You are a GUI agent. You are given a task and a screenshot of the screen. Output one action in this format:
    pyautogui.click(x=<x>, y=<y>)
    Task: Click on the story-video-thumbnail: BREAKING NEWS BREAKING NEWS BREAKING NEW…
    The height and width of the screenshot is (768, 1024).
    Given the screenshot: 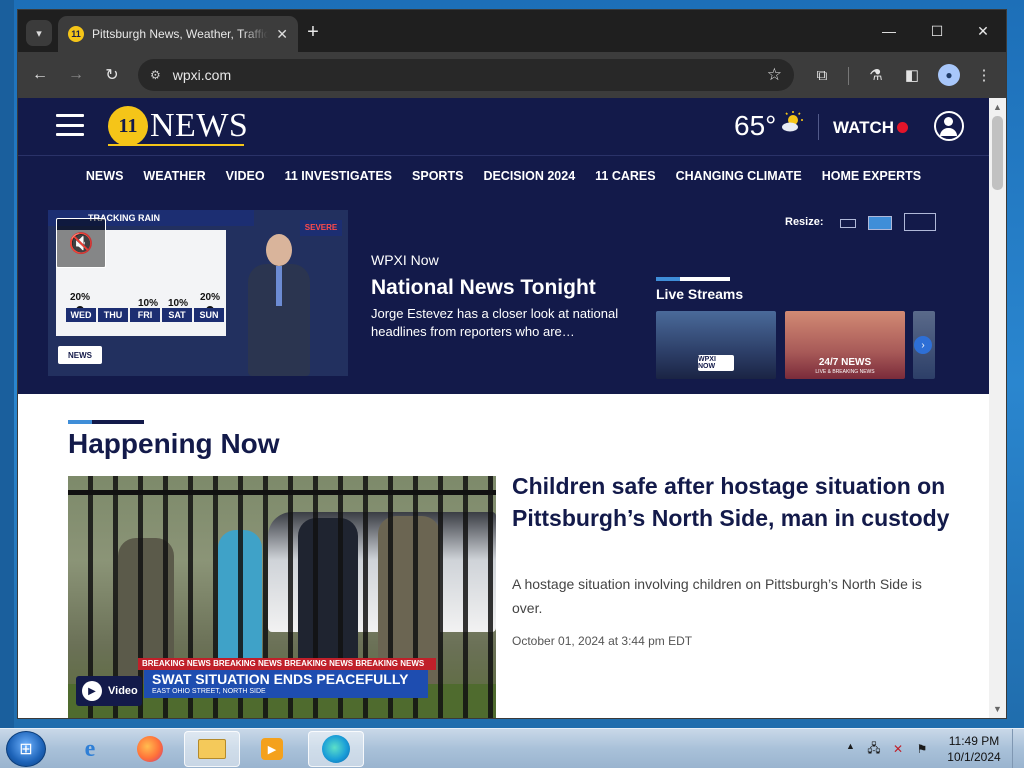 What is the action you would take?
    pyautogui.click(x=282, y=597)
    